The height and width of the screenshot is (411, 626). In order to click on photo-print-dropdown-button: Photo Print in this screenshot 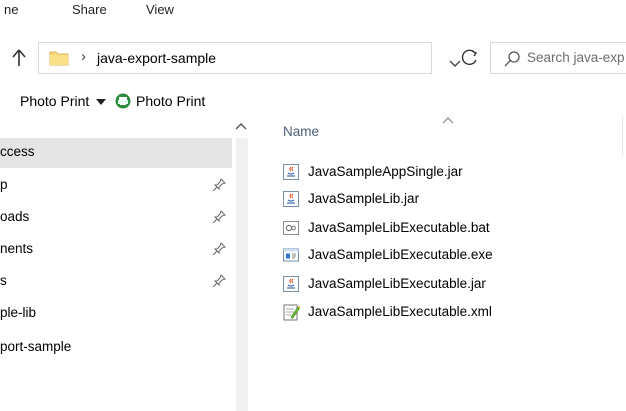, I will do `click(54, 101)`.